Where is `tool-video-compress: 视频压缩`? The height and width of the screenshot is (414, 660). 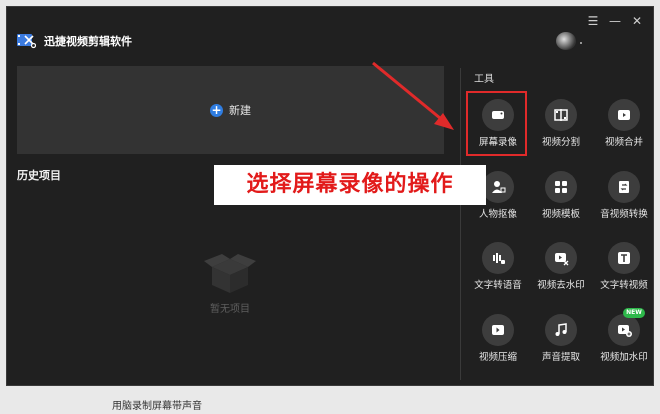
tool-video-compress: 视频压缩 is located at coordinates (498, 338).